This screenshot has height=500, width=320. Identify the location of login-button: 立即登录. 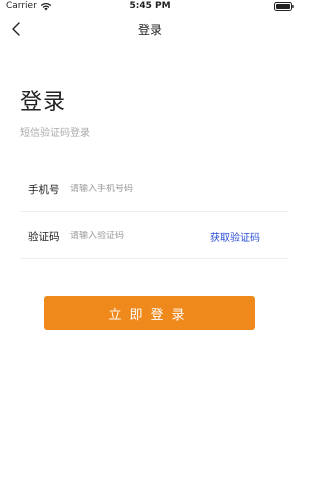
(149, 313).